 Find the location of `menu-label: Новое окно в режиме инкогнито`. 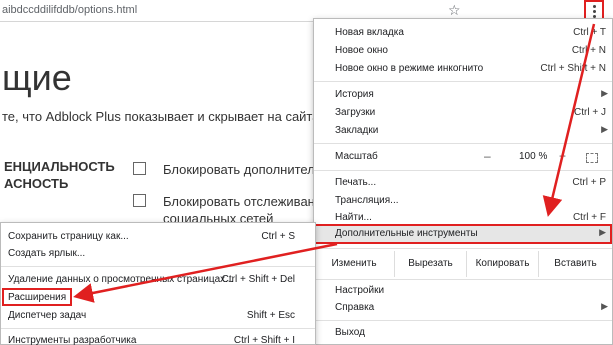

menu-label: Новое окно в режиме инкогнито is located at coordinates (409, 68).